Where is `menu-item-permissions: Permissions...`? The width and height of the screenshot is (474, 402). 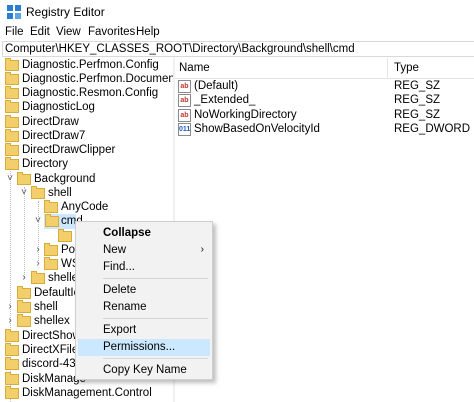
menu-item-permissions: Permissions... is located at coordinates (144, 347).